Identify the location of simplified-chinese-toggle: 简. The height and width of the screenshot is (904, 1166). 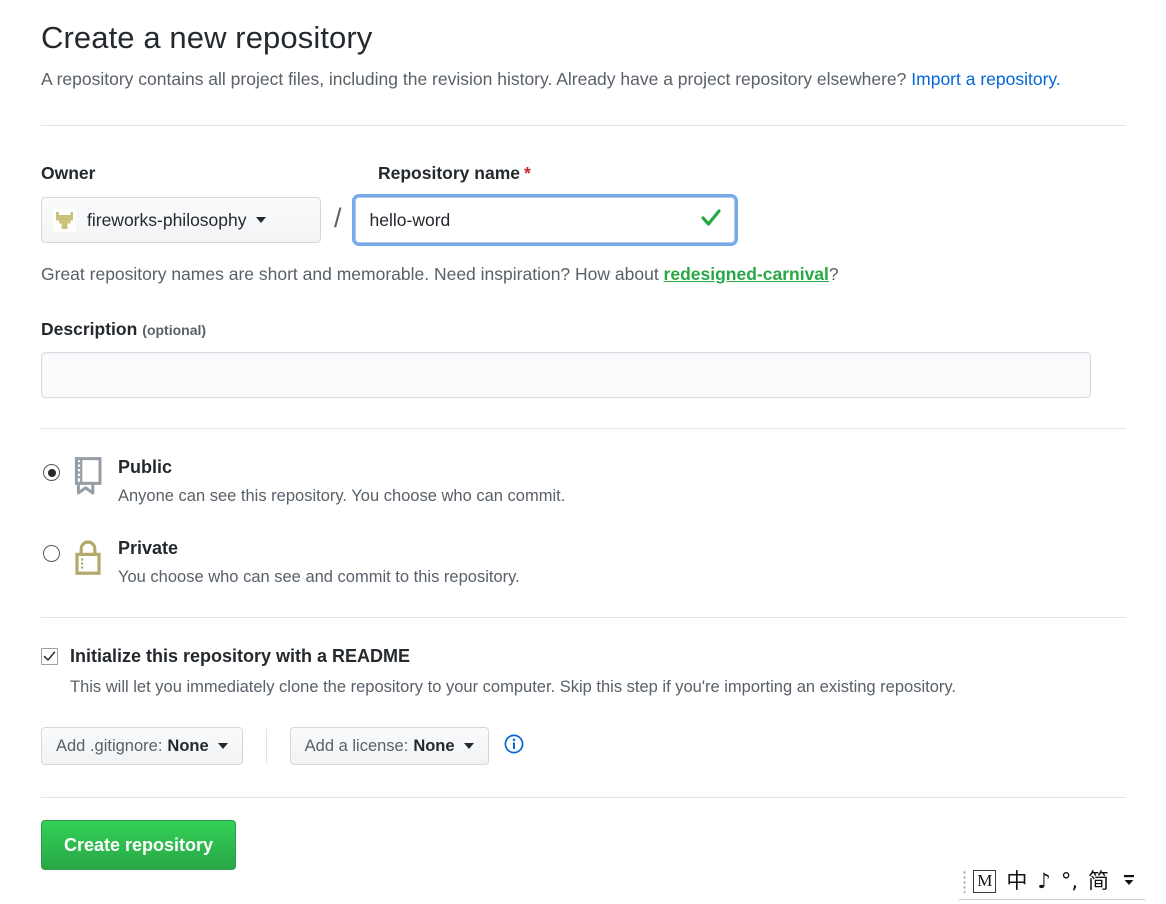
(1098, 881).